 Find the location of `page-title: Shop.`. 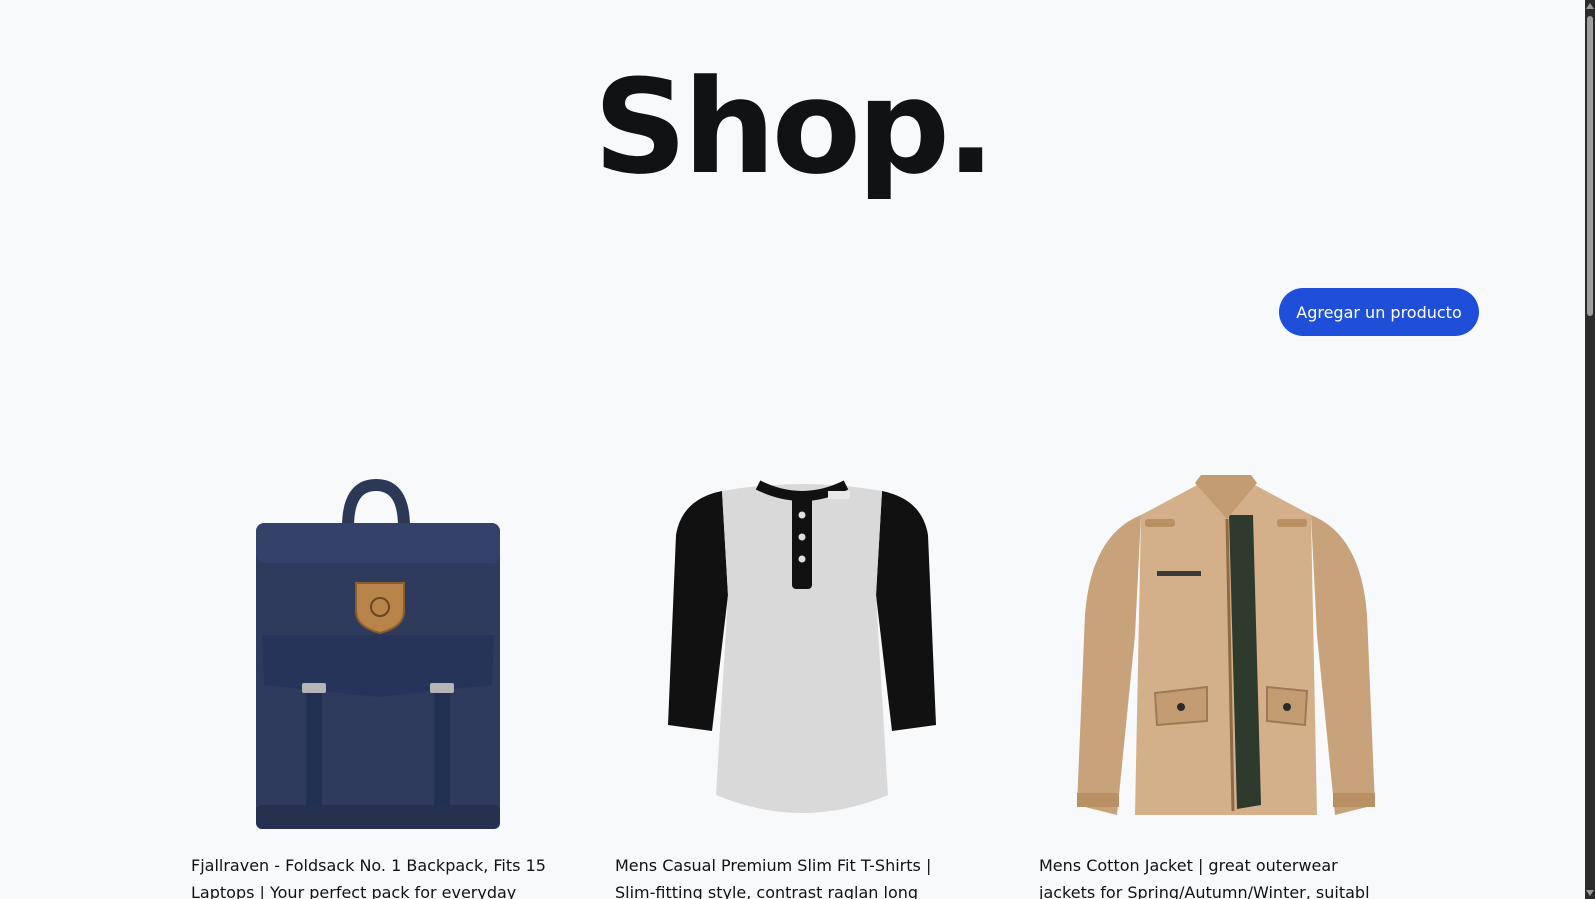

page-title: Shop. is located at coordinates (794, 127).